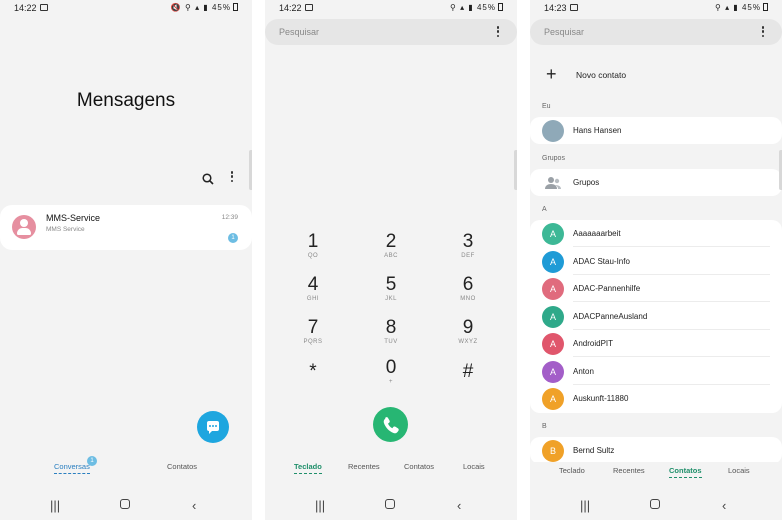 The width and height of the screenshot is (782, 520). Describe the element at coordinates (656, 233) in the screenshot. I see `list-item: A Aaaaaaarbeit` at that location.